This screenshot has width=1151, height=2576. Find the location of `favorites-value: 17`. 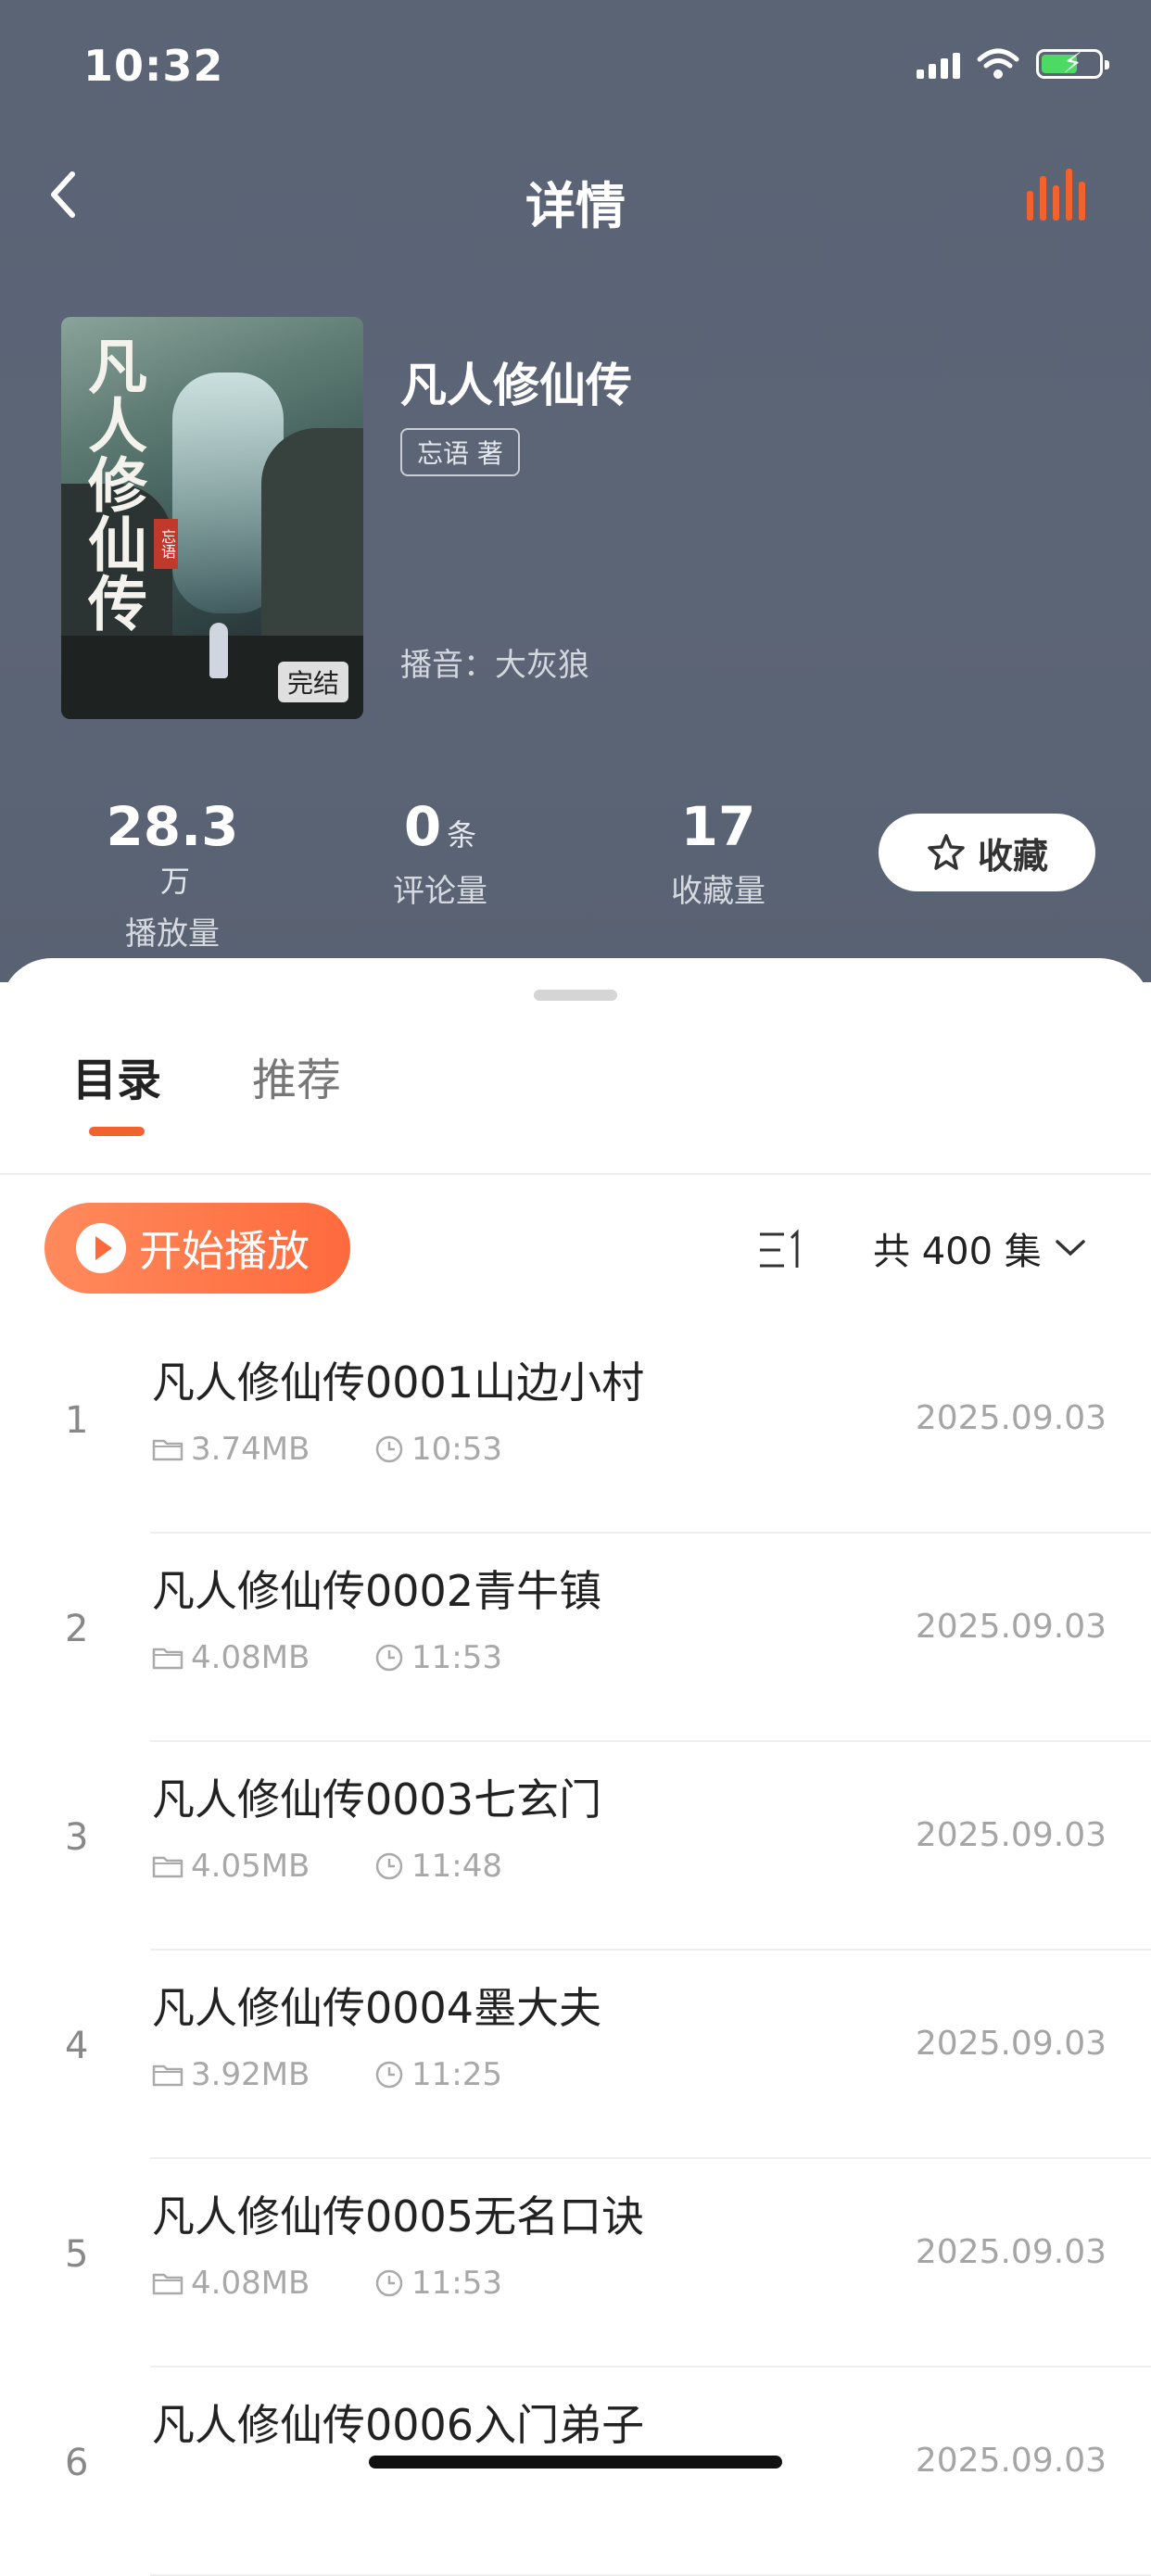

favorites-value: 17 is located at coordinates (718, 826).